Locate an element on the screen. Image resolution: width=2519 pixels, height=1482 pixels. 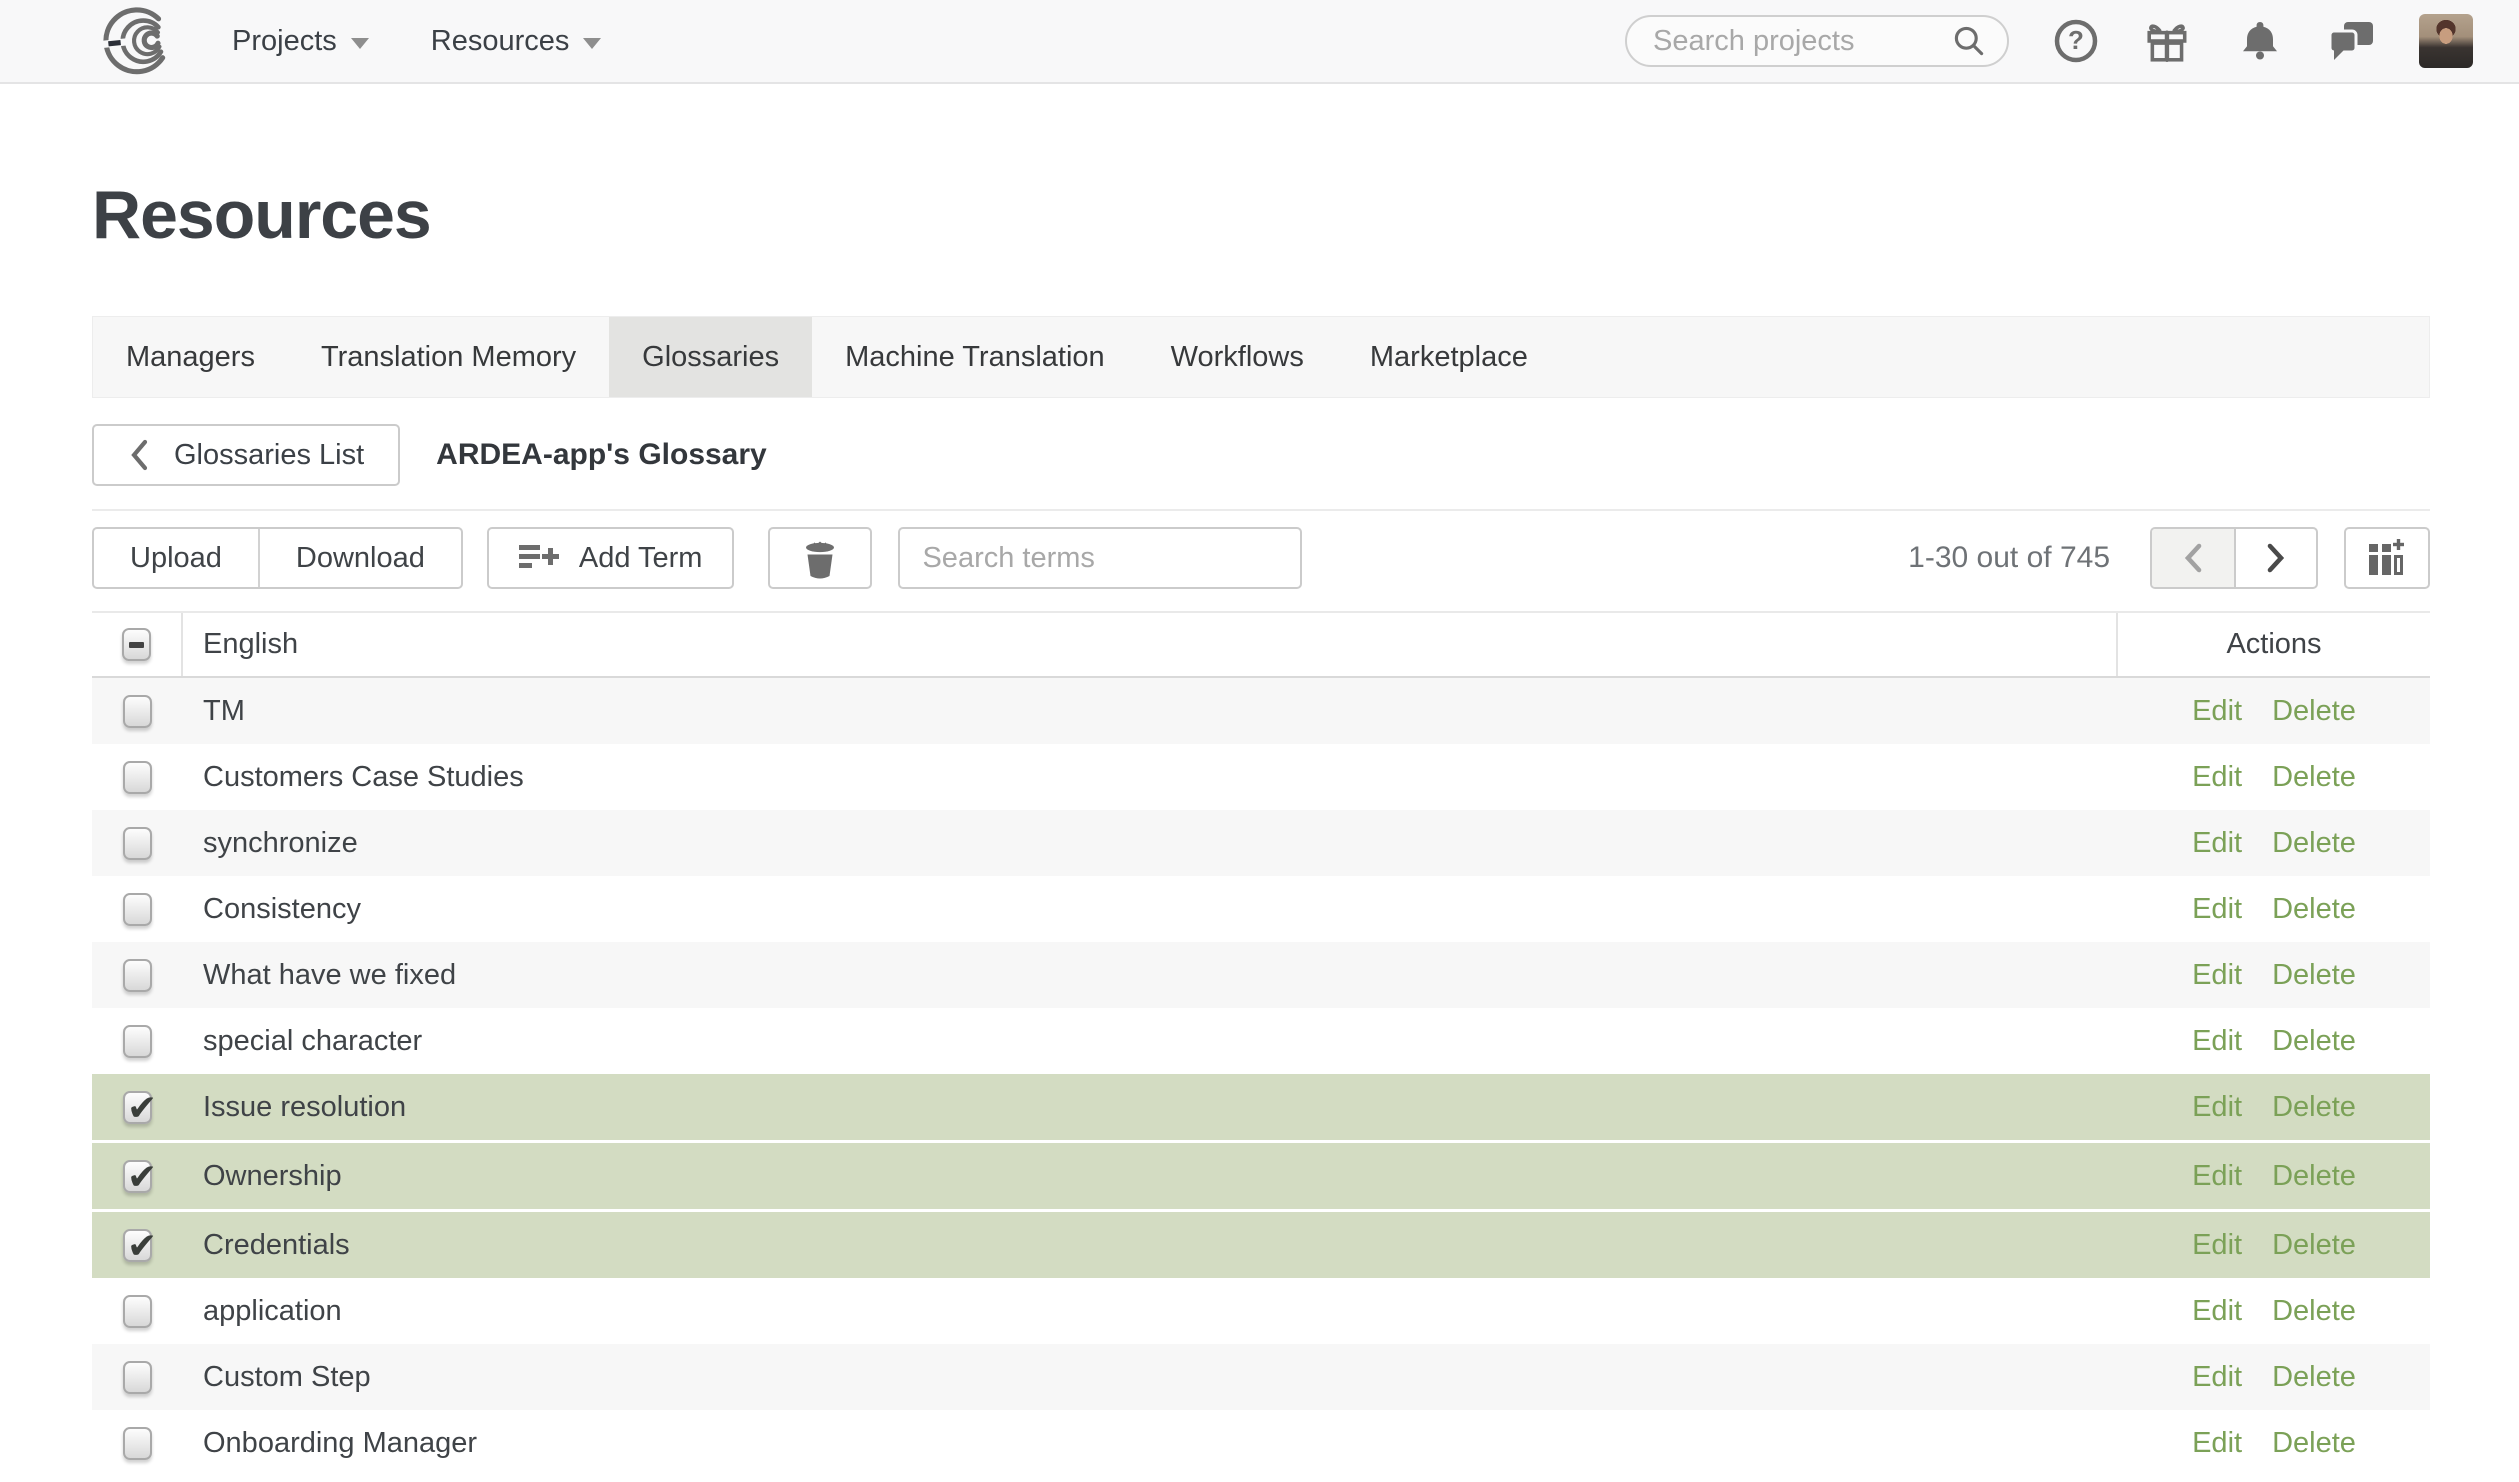
tab-label: Glossaries is located at coordinates (711, 356).